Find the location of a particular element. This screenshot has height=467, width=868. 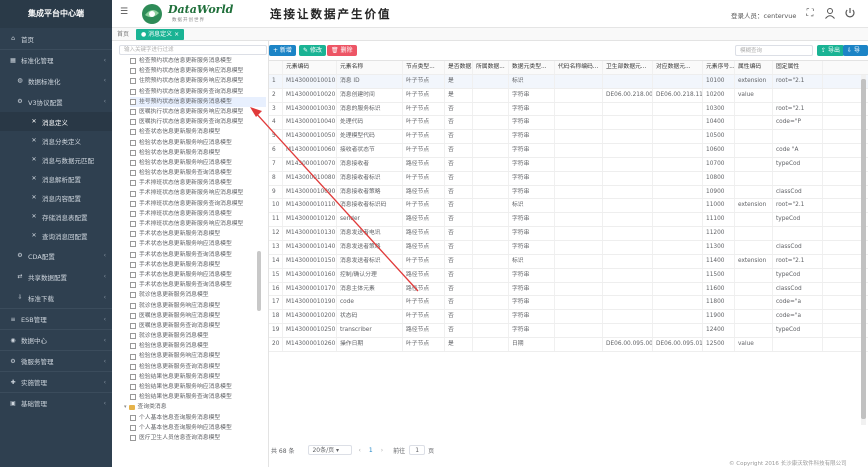

tree-node: 检查预约状态信息更新服务查询消息模型 is located at coordinates (198, 92).